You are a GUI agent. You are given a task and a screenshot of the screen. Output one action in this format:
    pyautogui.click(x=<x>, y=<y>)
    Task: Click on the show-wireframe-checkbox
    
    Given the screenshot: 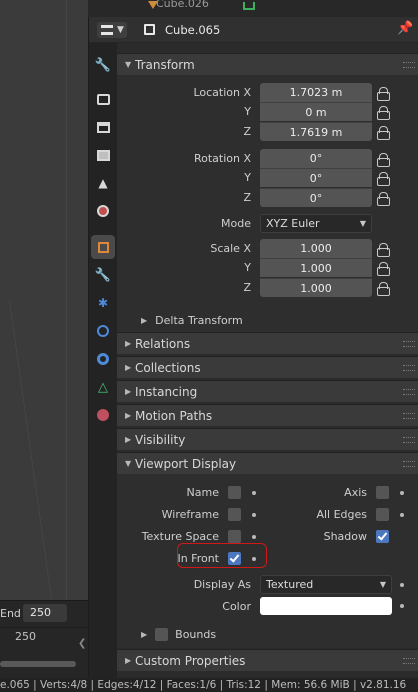 What is the action you would take?
    pyautogui.click(x=234, y=514)
    